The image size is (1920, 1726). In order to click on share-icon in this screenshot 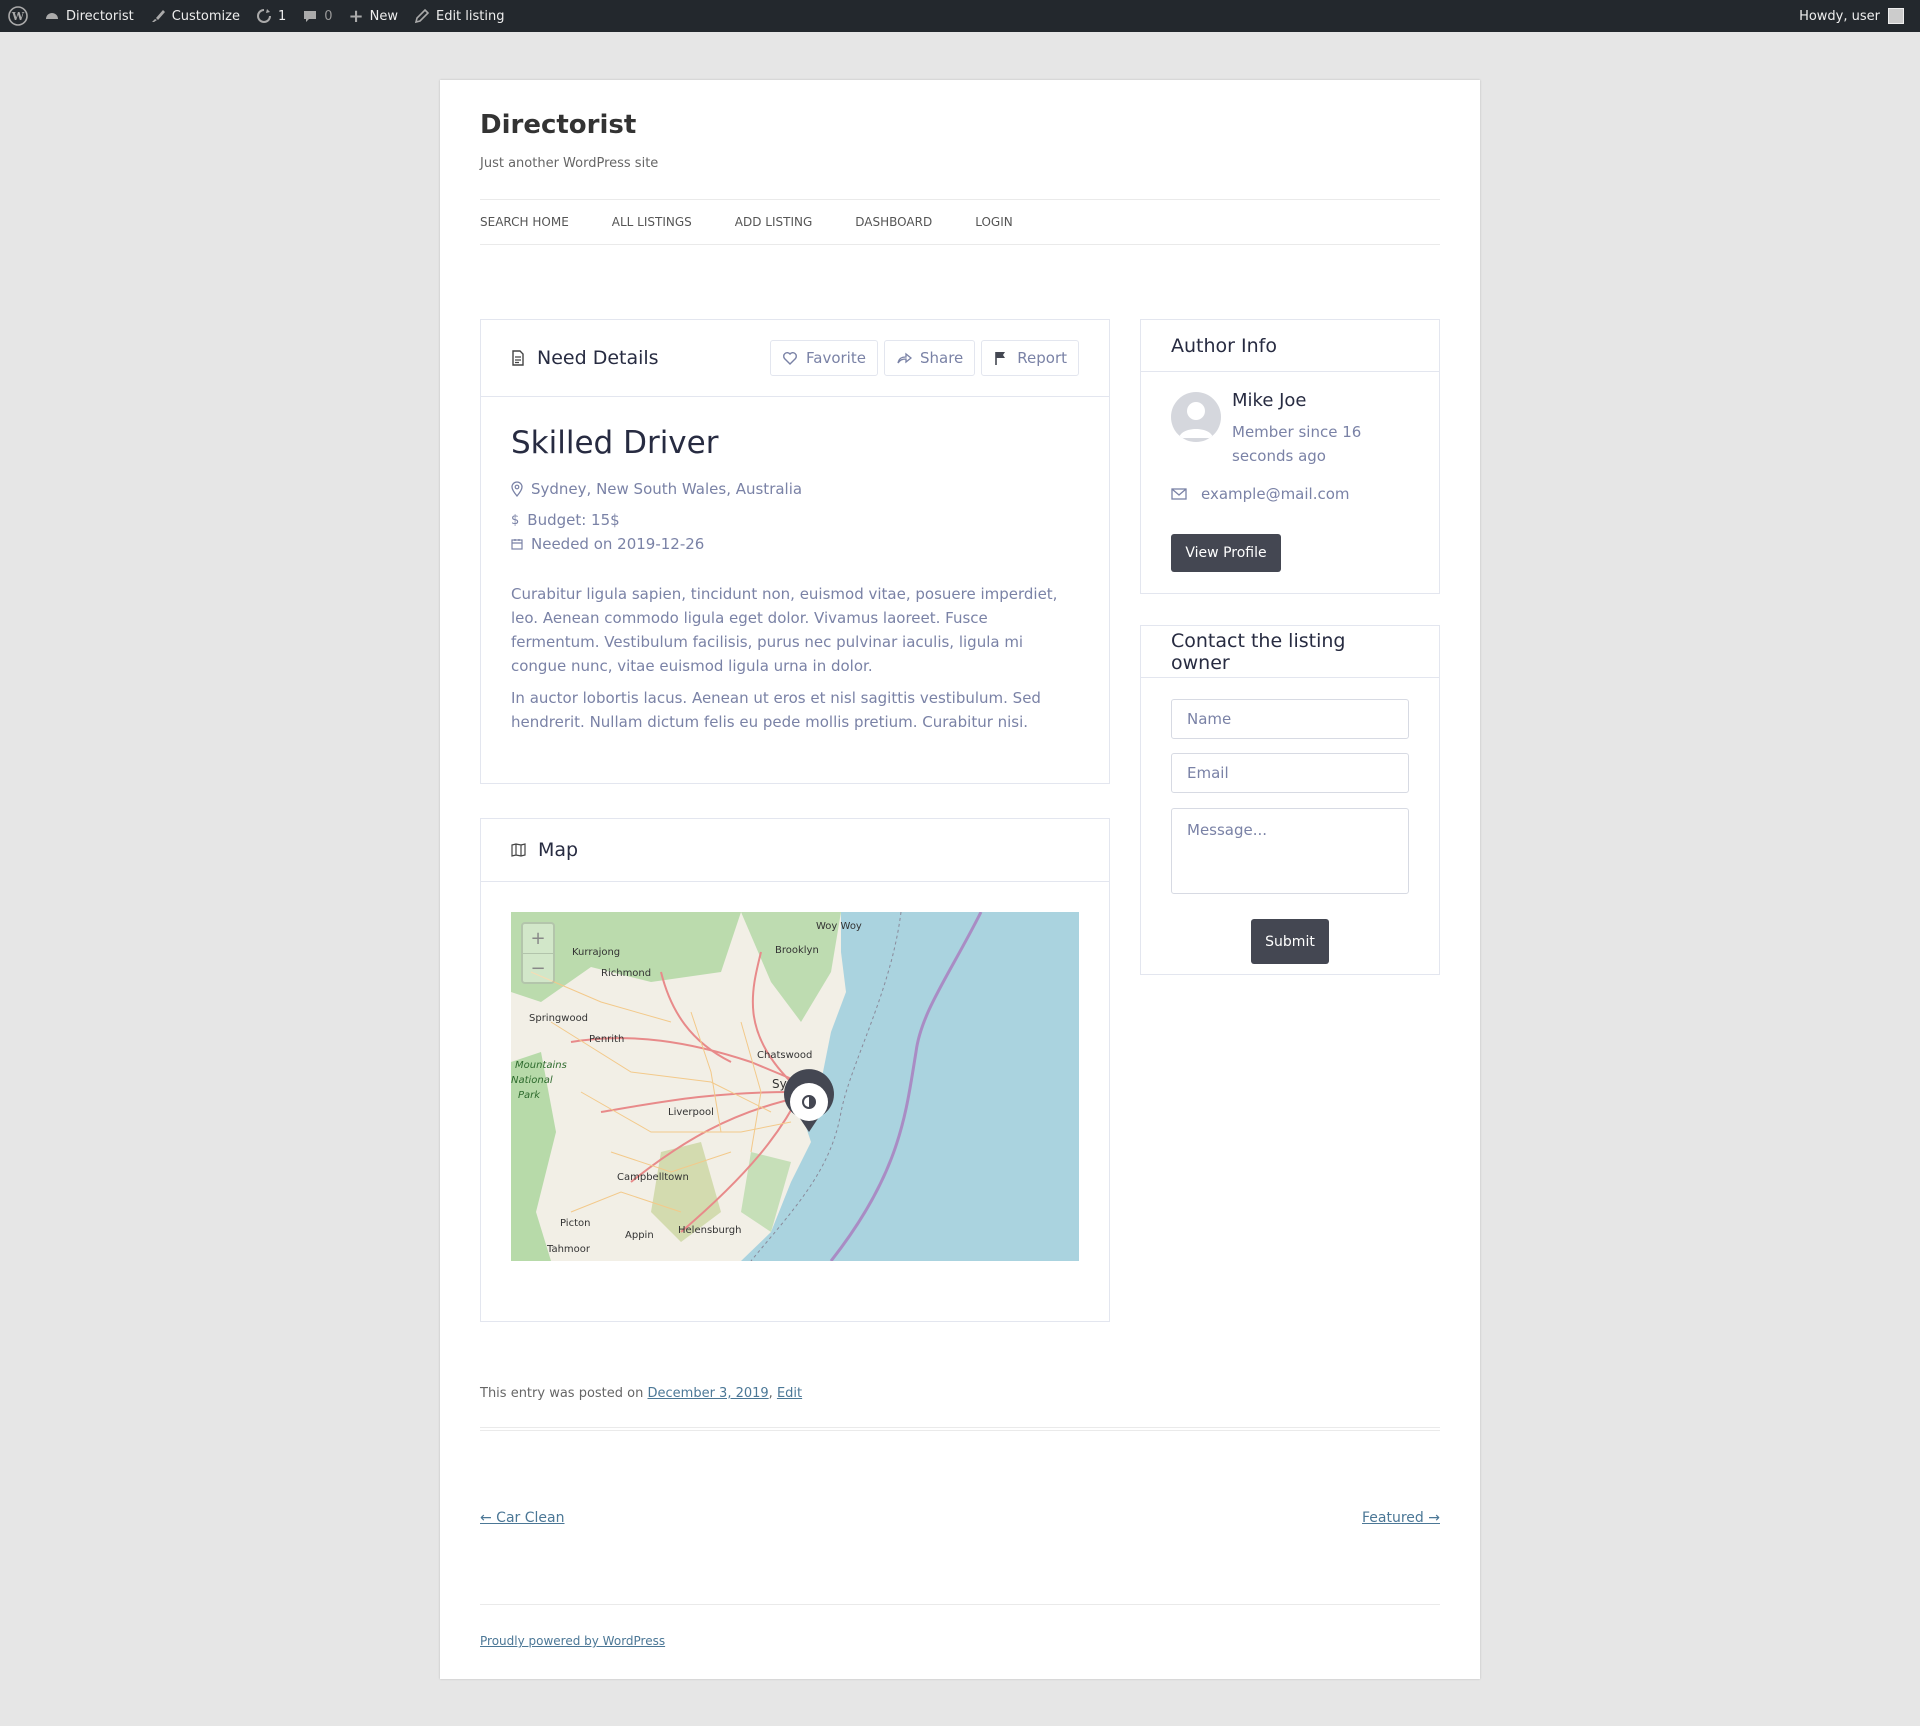, I will do `click(904, 358)`.